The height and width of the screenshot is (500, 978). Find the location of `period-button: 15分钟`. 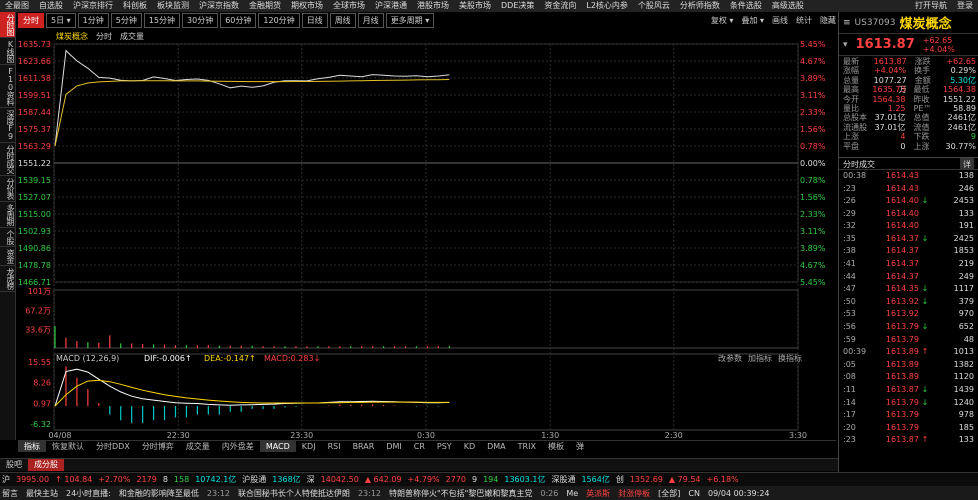

period-button: 15分钟 is located at coordinates (162, 20).